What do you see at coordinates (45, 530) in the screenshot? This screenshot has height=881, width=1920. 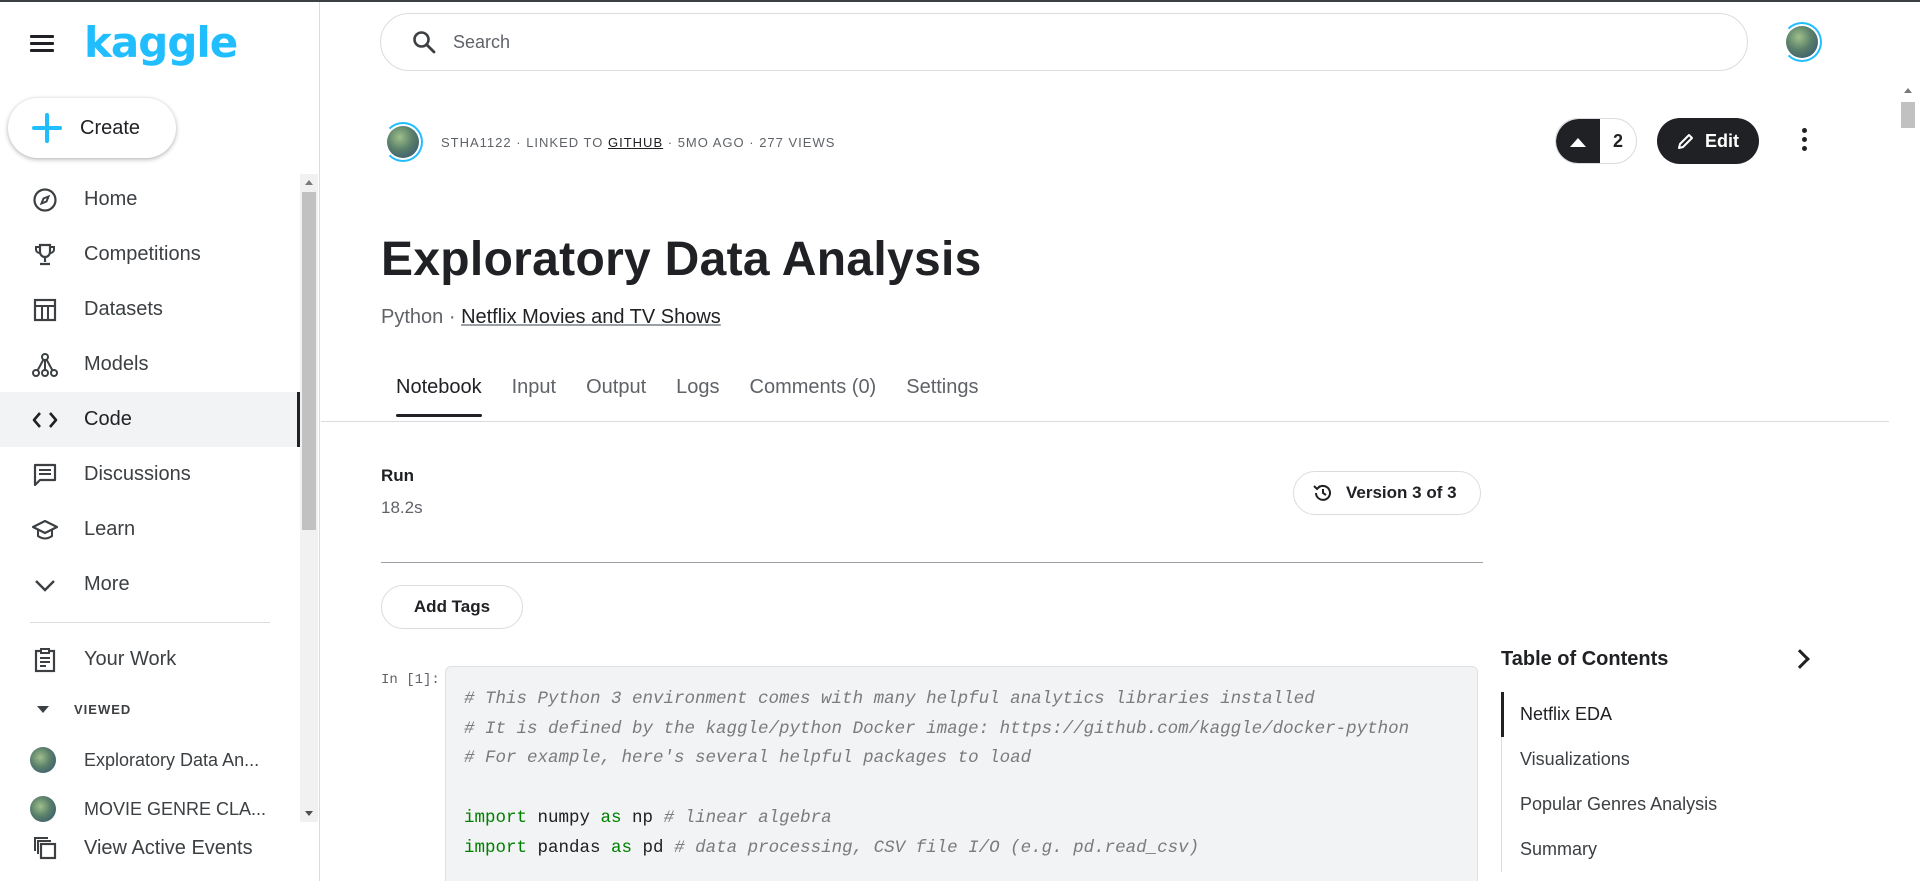 I see `school-icon` at bounding box center [45, 530].